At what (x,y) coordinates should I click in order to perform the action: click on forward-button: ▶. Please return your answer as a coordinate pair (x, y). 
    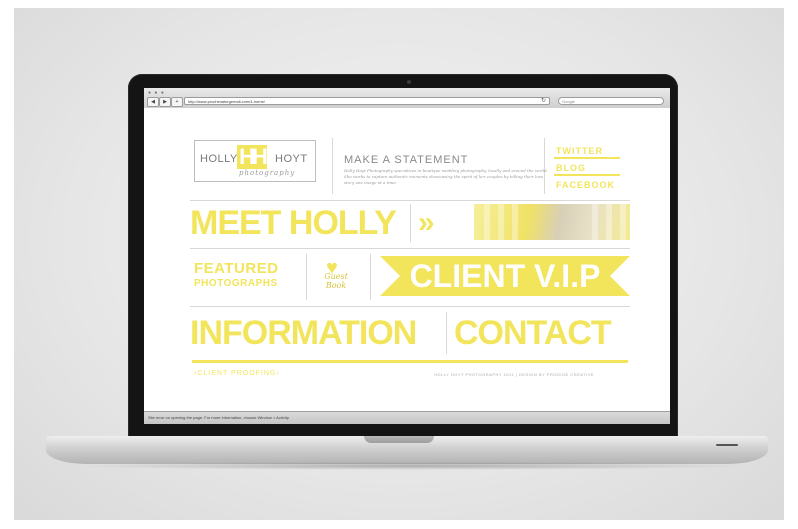
    Looking at the image, I should click on (165, 102).